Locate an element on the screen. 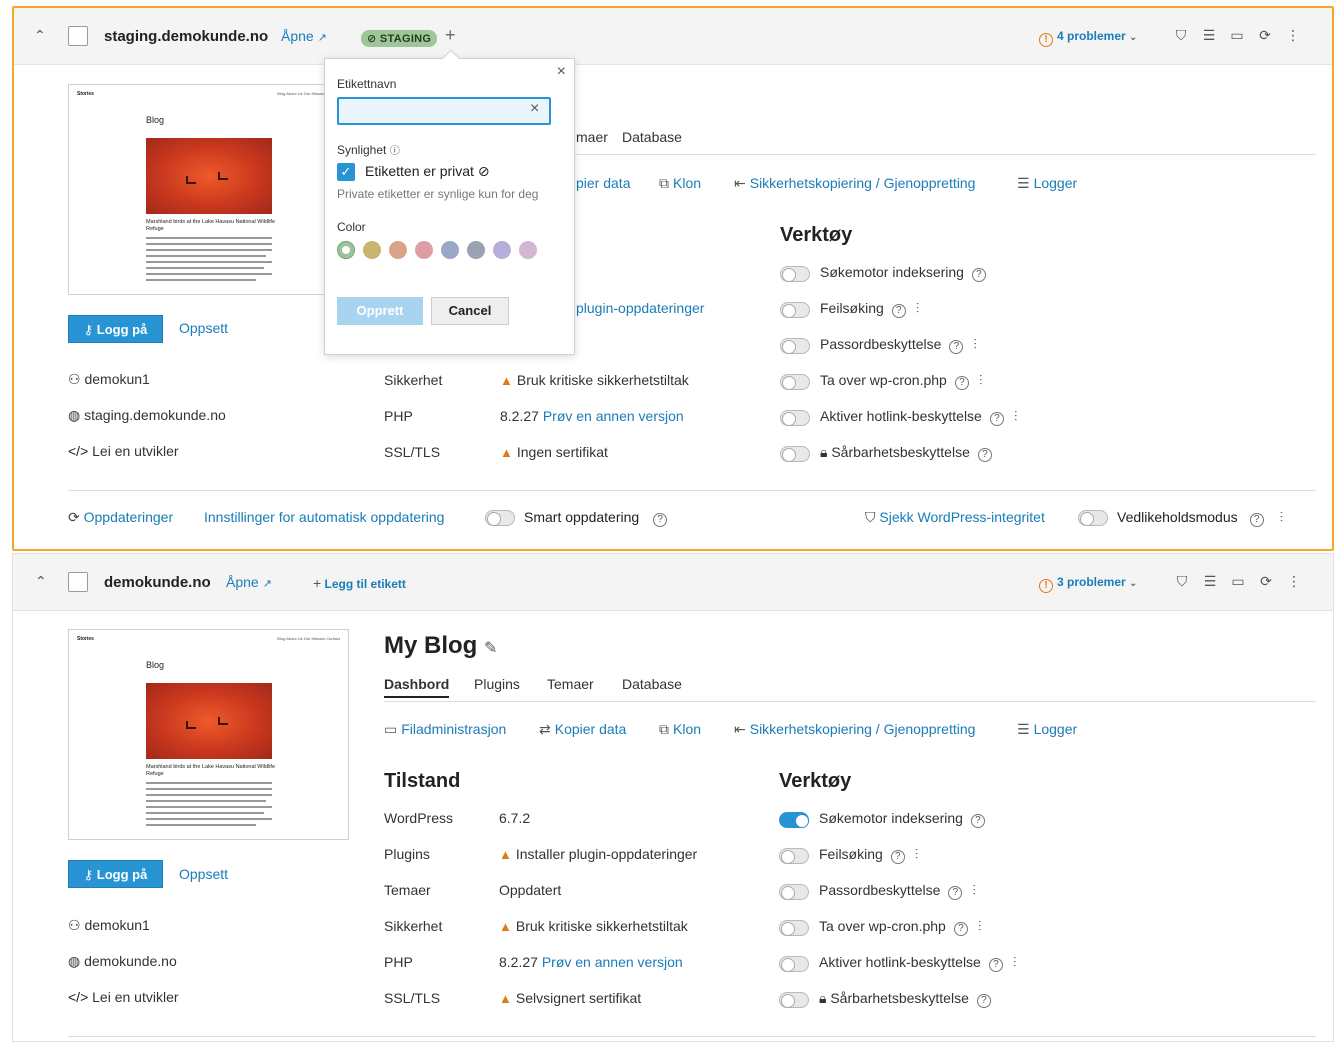 The height and width of the screenshot is (1042, 1334). copy-data-link: pier data is located at coordinates (603, 183).